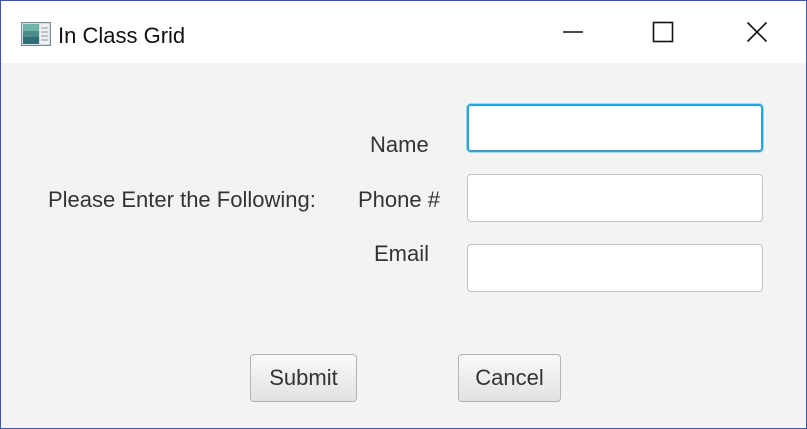 This screenshot has height=429, width=807. I want to click on phone-label: Phone #, so click(399, 199).